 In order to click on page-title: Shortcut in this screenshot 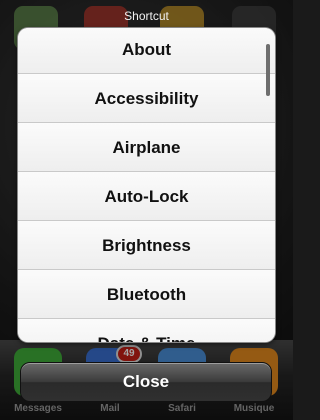, I will do `click(146, 16)`.